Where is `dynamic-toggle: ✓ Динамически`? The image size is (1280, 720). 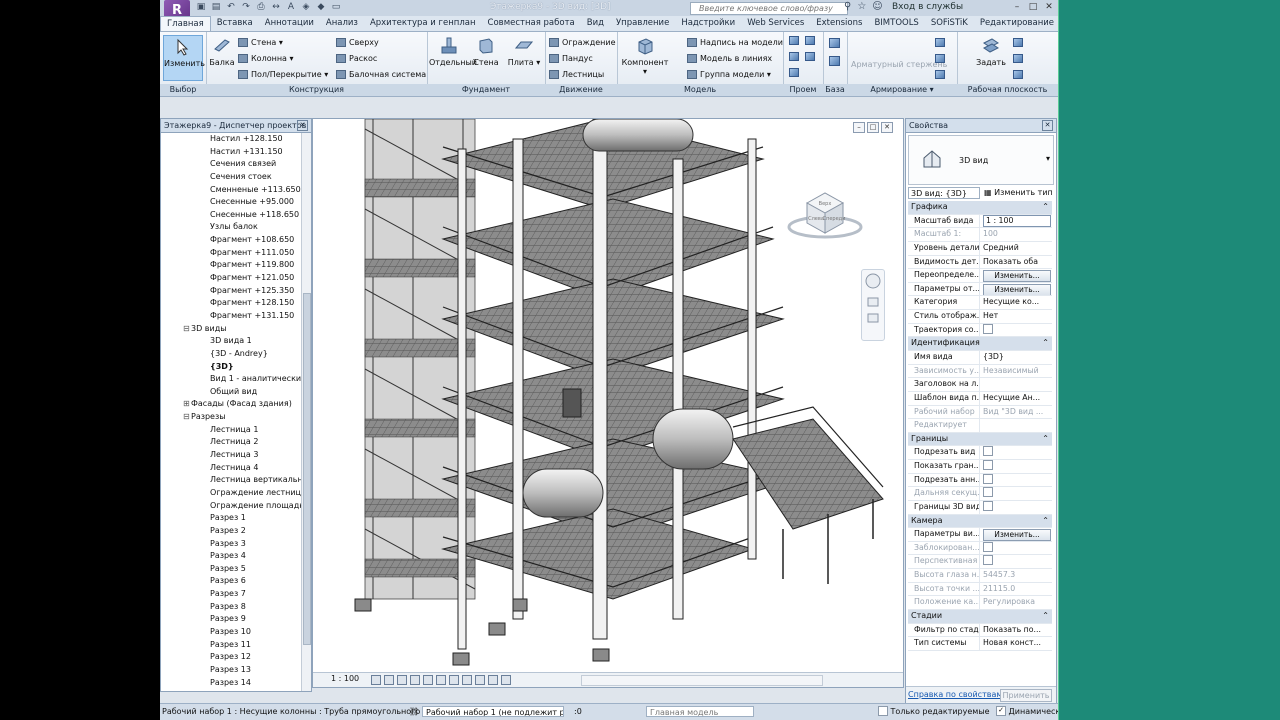
dynamic-toggle: ✓ Динамически is located at coordinates (1027, 712).